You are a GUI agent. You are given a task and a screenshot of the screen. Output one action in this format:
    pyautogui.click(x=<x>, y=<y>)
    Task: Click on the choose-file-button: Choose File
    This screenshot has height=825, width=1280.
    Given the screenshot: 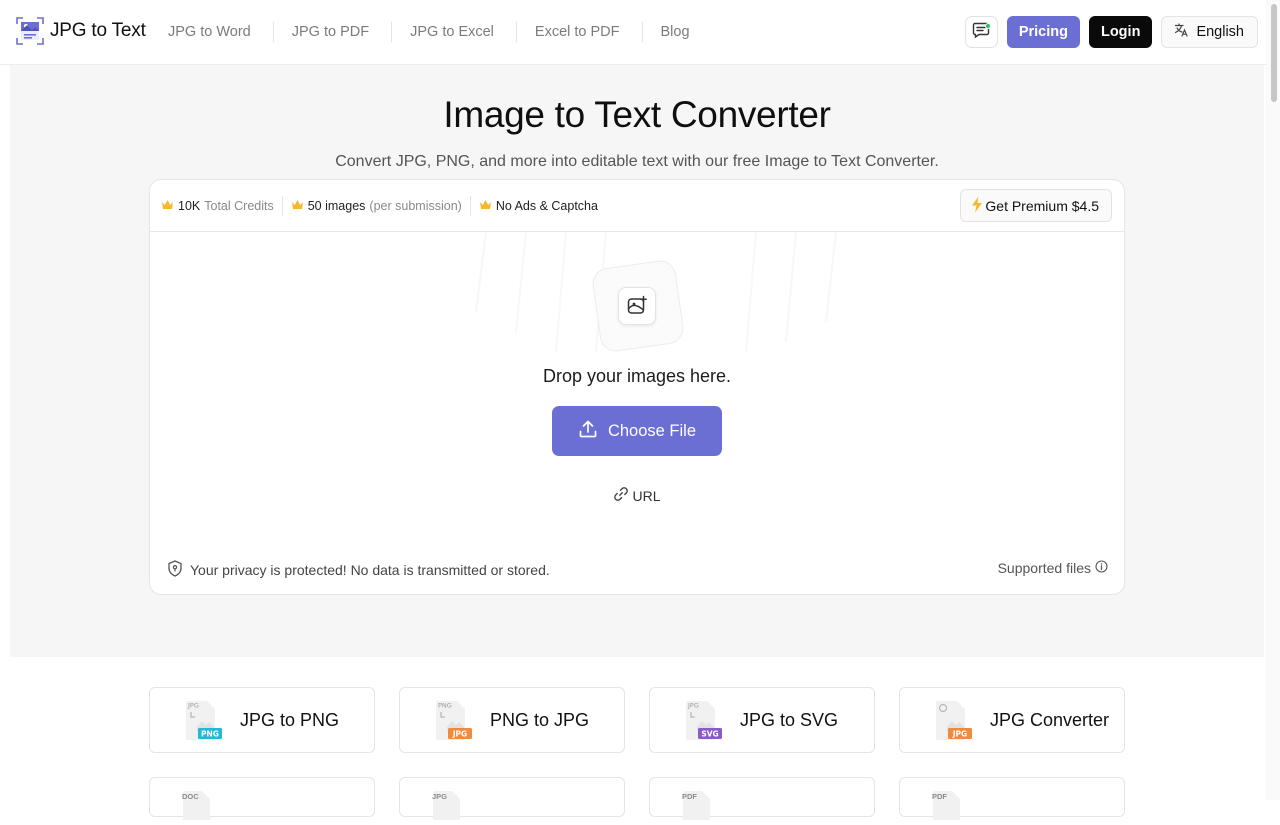 What is the action you would take?
    pyautogui.click(x=637, y=431)
    